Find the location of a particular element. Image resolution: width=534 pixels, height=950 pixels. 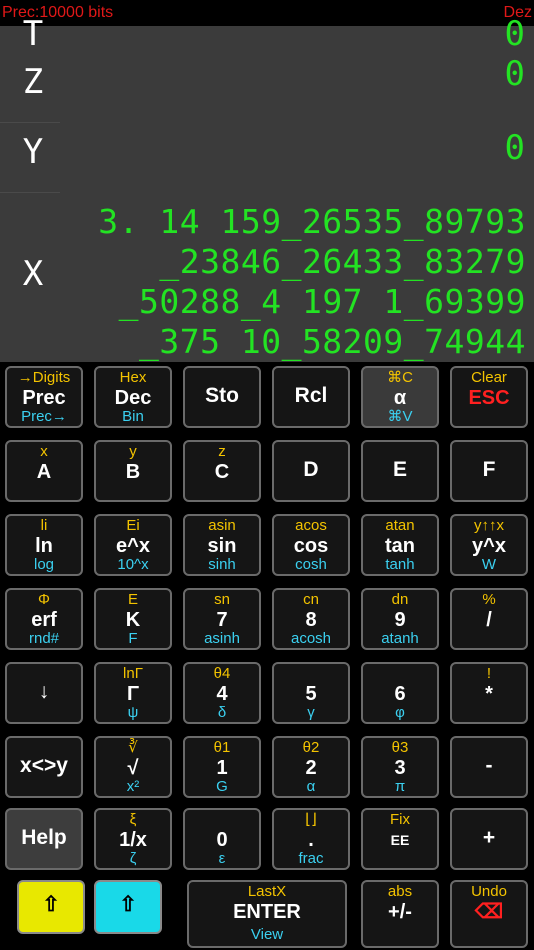

three-key-label: 3 is located at coordinates (400, 768).